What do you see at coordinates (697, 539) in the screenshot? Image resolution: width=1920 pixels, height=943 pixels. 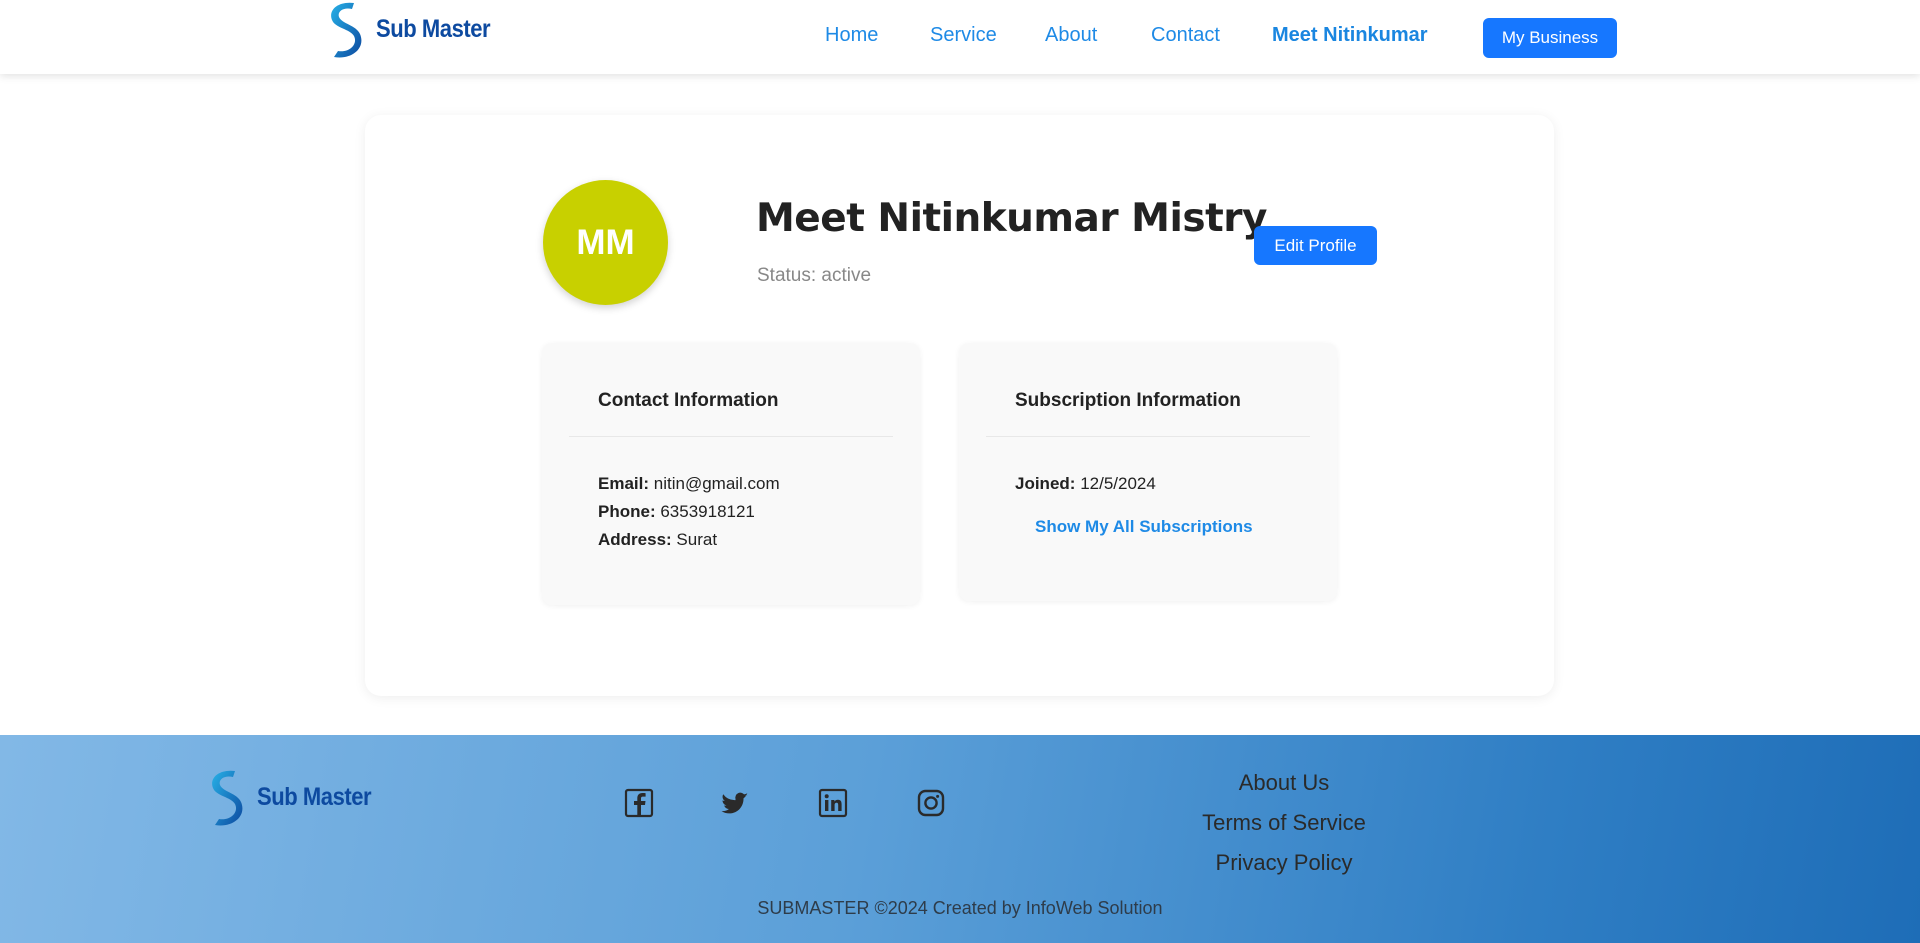 I see `address-value: Surat` at bounding box center [697, 539].